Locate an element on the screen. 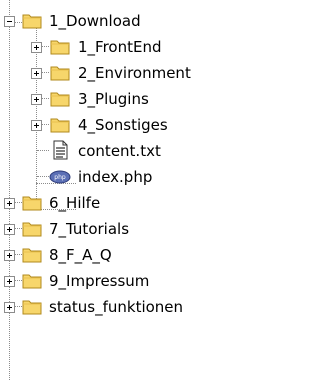 The image size is (320, 389). tree-node-index-php: php index.php is located at coordinates (134, 178).